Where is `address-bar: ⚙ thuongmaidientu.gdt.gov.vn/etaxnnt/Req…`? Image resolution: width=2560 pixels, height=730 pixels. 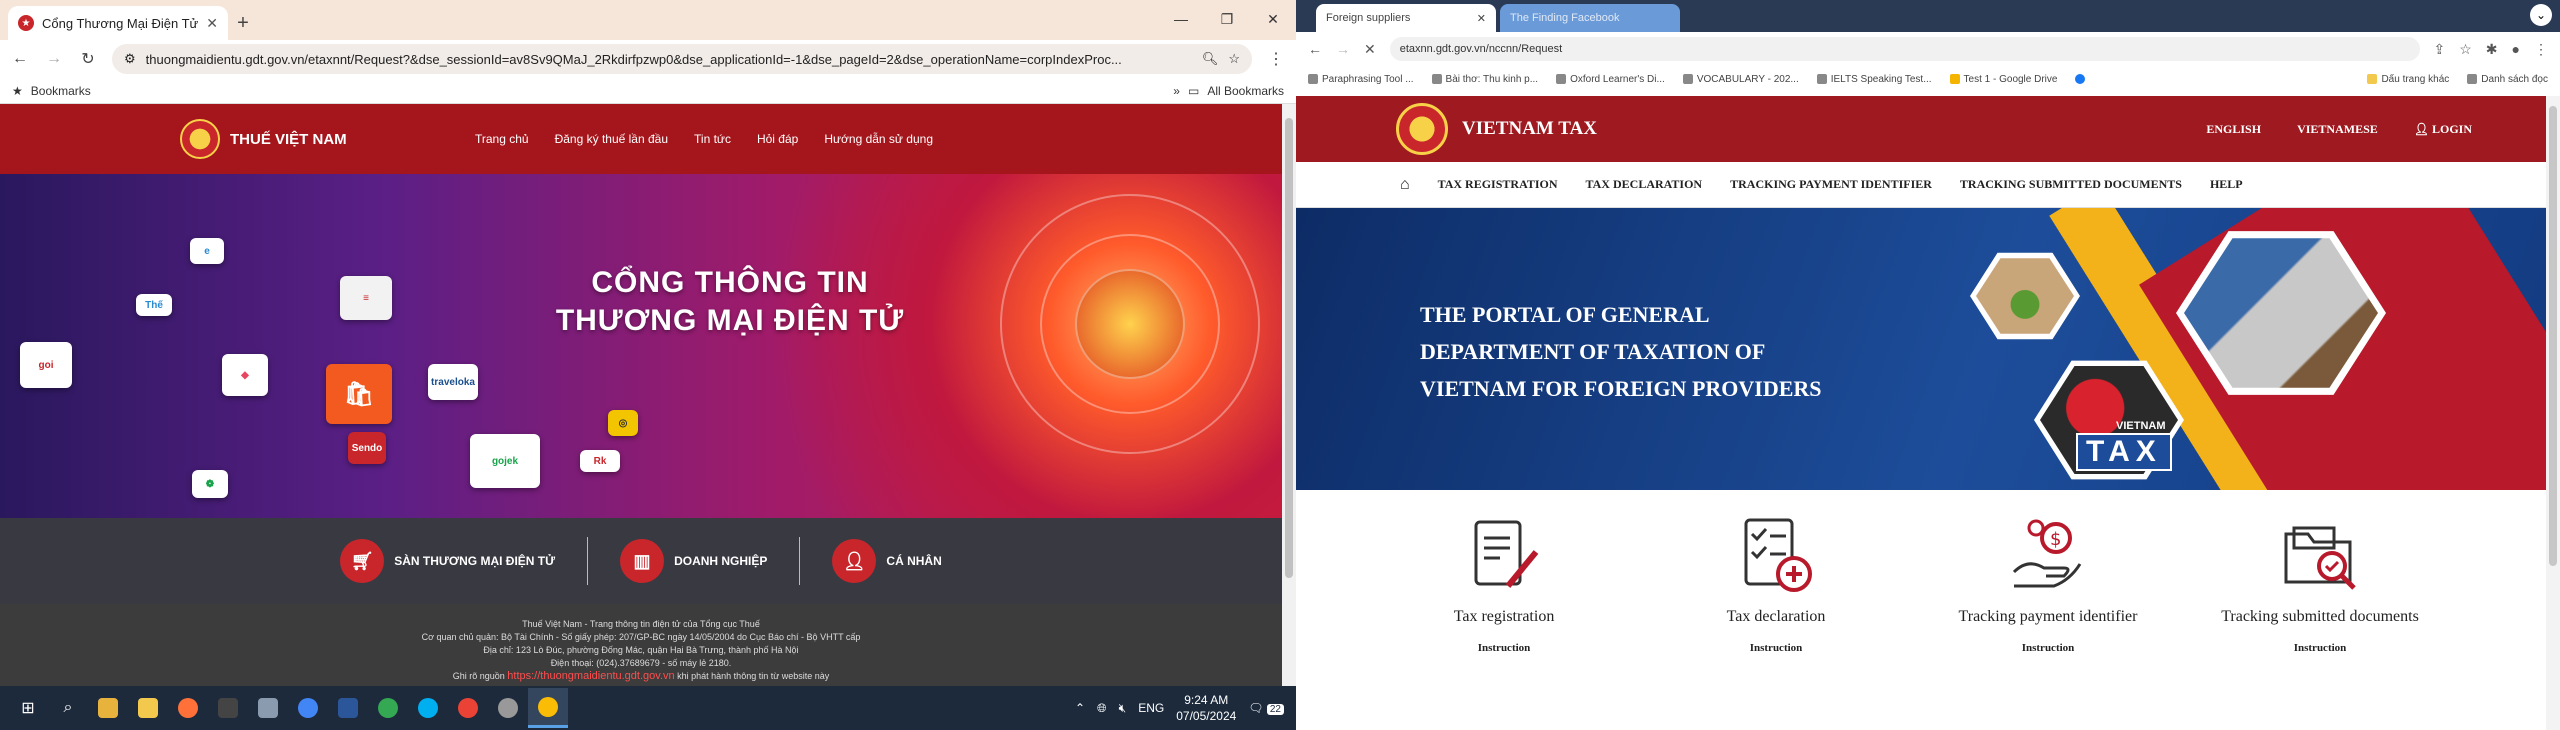
address-bar: ⚙ thuongmaidientu.gdt.gov.vn/etaxnnt/Req… is located at coordinates (682, 59).